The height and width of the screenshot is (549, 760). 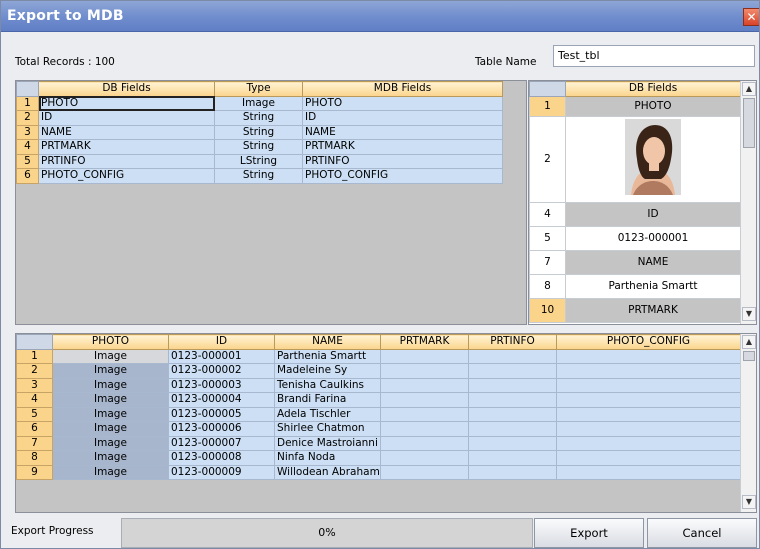 I want to click on table-name-input: Test_tbl, so click(x=654, y=56).